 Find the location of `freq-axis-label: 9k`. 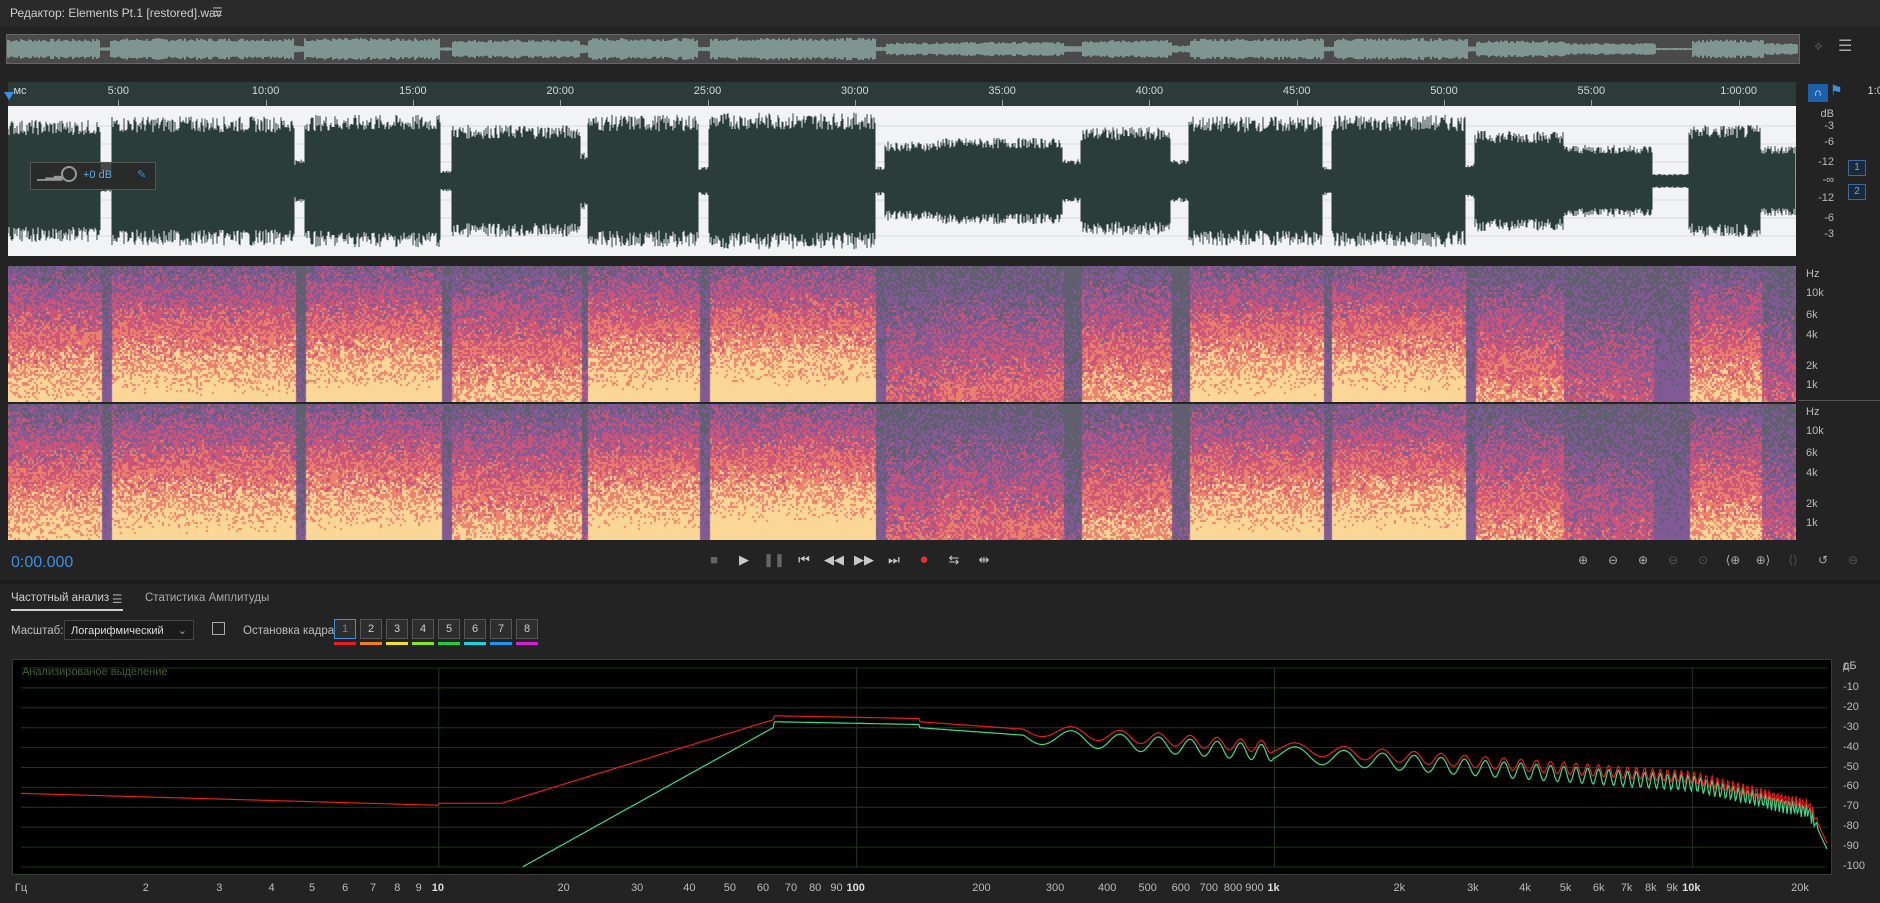

freq-axis-label: 9k is located at coordinates (1672, 888).